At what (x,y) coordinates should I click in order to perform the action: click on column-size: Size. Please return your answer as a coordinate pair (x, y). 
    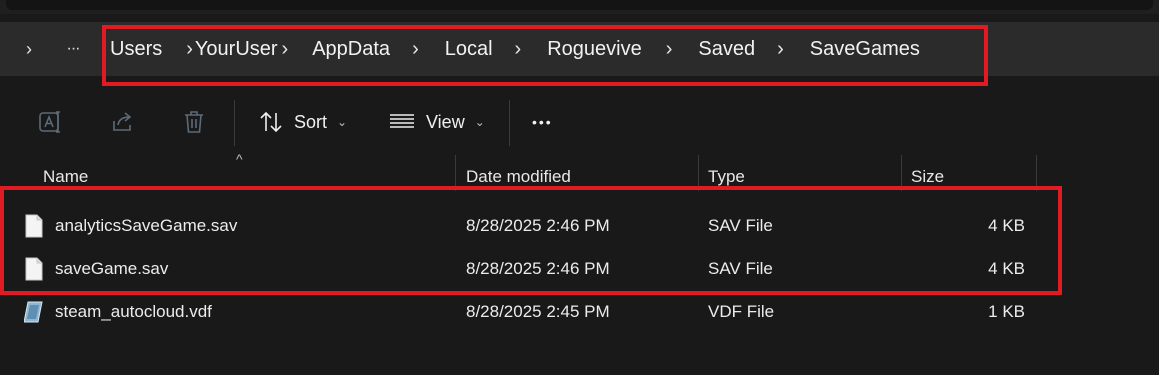
    Looking at the image, I should click on (927, 177).